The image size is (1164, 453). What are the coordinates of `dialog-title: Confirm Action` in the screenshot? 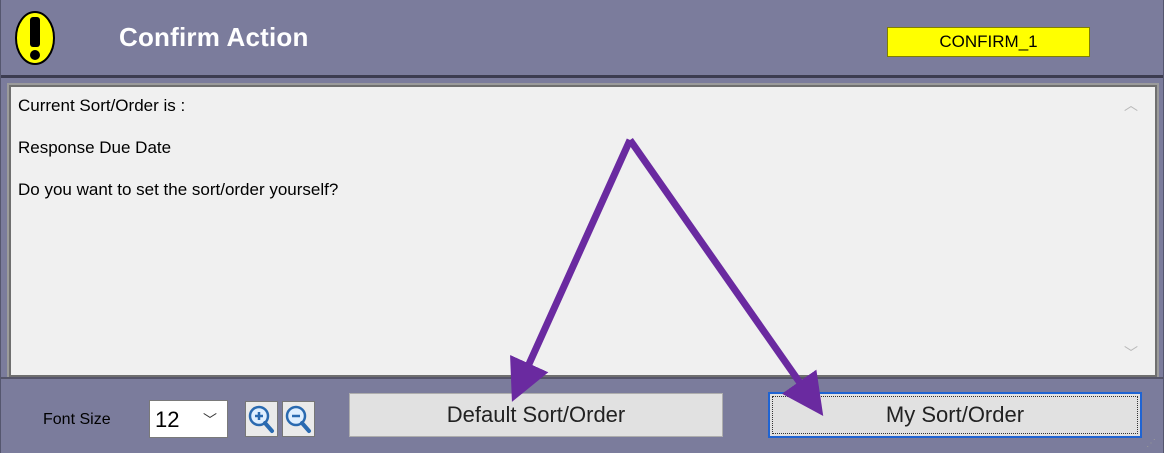 It's located at (214, 37).